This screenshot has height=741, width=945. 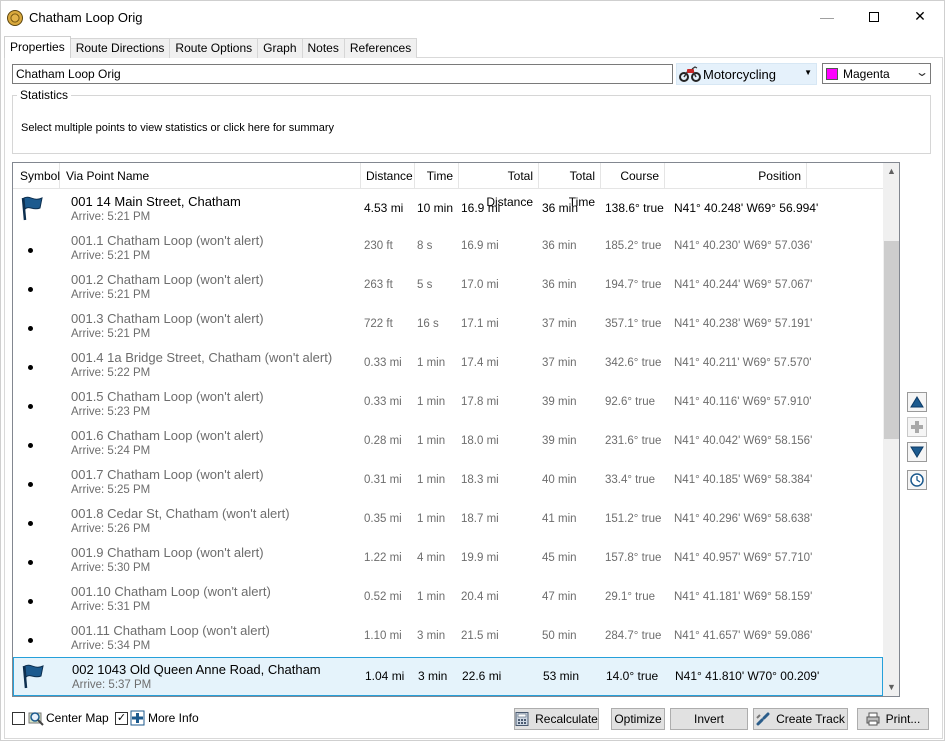 I want to click on cell-distance: 230 ft, so click(x=378, y=246).